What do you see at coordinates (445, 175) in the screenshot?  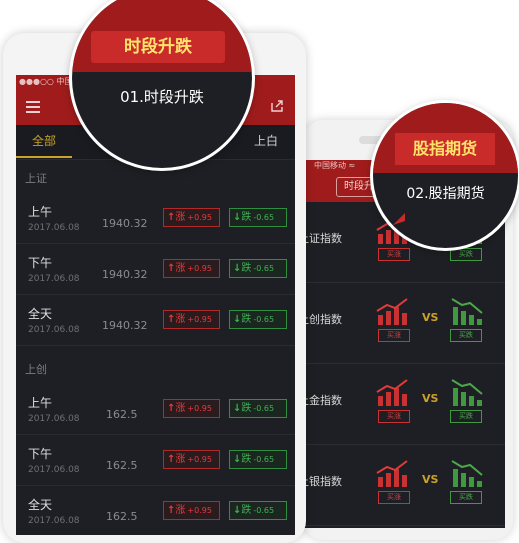 I see `callout-index-futures: 股指期货 02.股指期货` at bounding box center [445, 175].